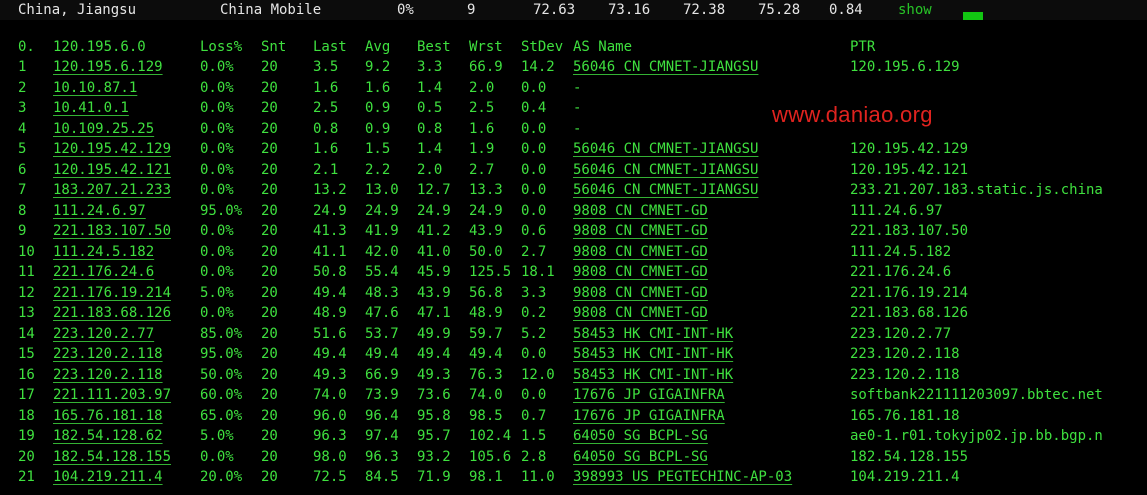  I want to click on table-row: 4 10.109.25.25 0.0% 20 0.8 0.9 0.8 1.6 0.0 -, so click(573, 130).